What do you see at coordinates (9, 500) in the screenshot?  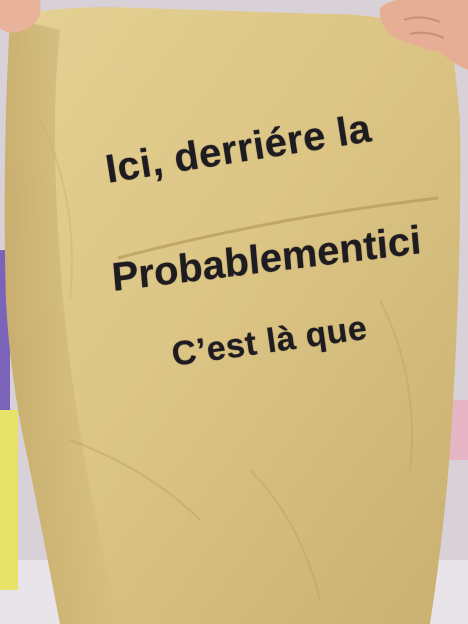 I see `yellow-object` at bounding box center [9, 500].